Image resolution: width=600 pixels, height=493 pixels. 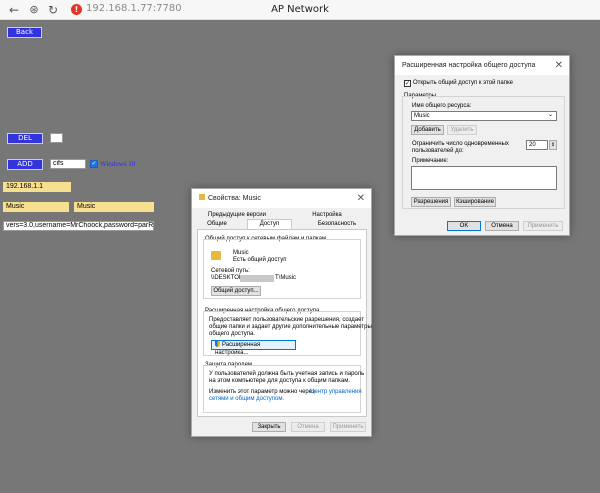 I want to click on del-input, so click(x=56, y=138).